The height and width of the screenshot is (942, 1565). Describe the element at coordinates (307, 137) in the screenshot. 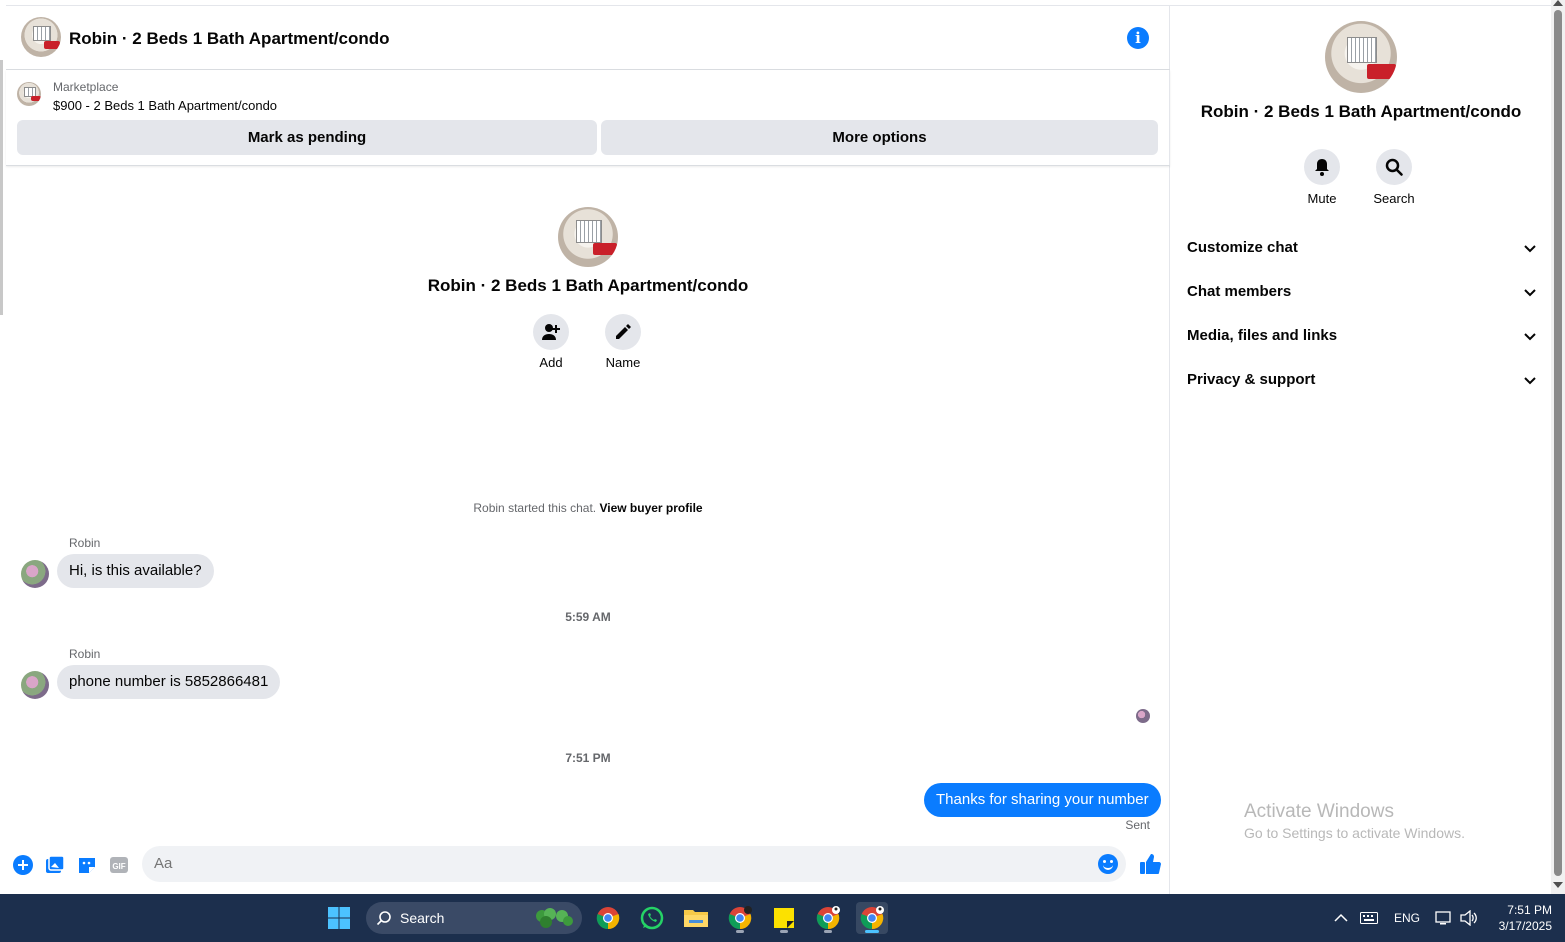

I see `mark-as-pending-button: Mark as pending` at that location.